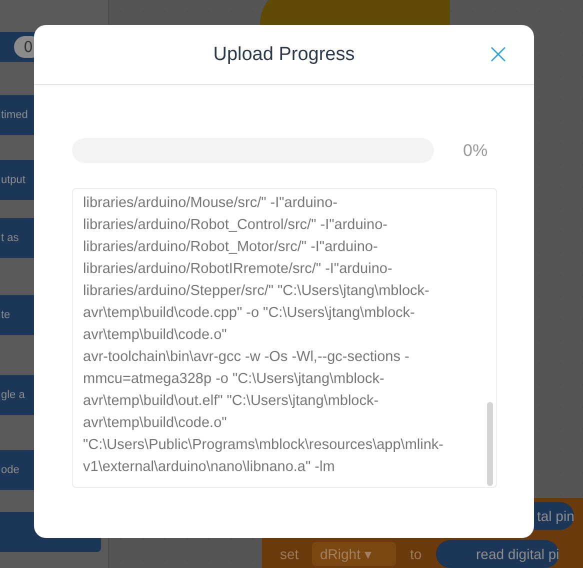 This screenshot has height=568, width=583. I want to click on read-digital-block: read digital pi, so click(498, 554).